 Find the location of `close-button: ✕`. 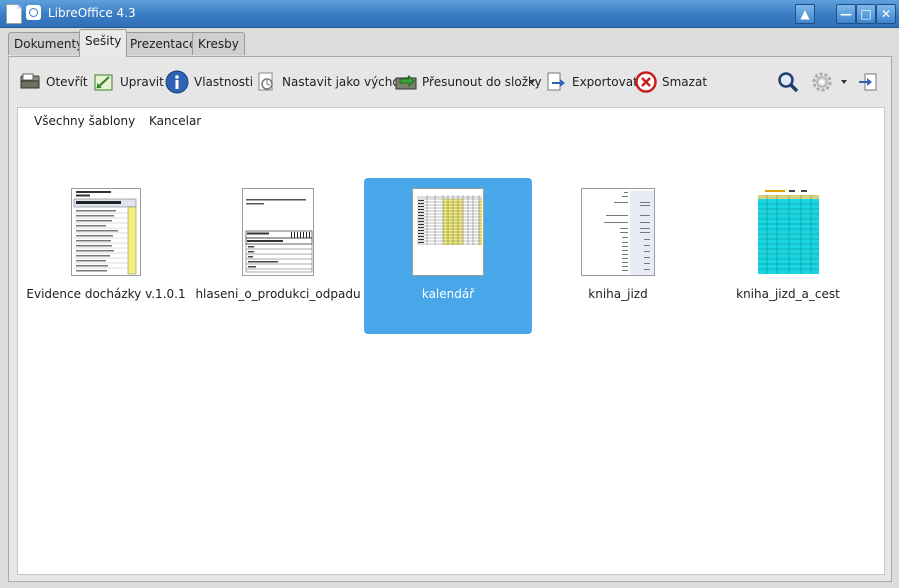

close-button: ✕ is located at coordinates (886, 14).